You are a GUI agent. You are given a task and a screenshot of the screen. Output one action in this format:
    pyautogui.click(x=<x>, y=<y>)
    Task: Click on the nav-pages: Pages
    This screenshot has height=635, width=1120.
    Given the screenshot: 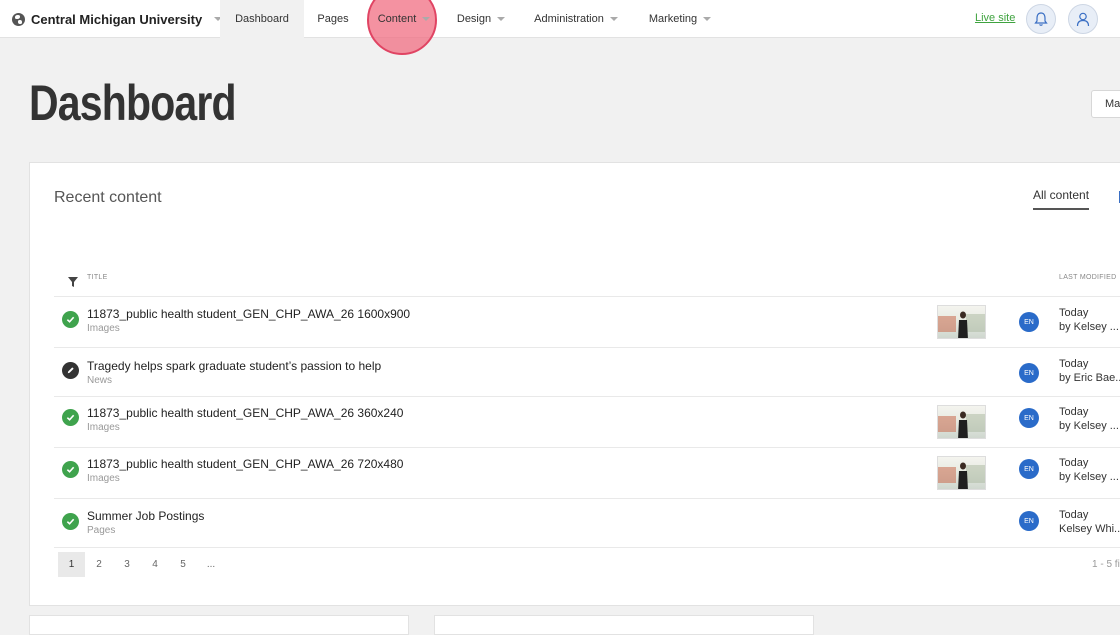 What is the action you would take?
    pyautogui.click(x=333, y=19)
    